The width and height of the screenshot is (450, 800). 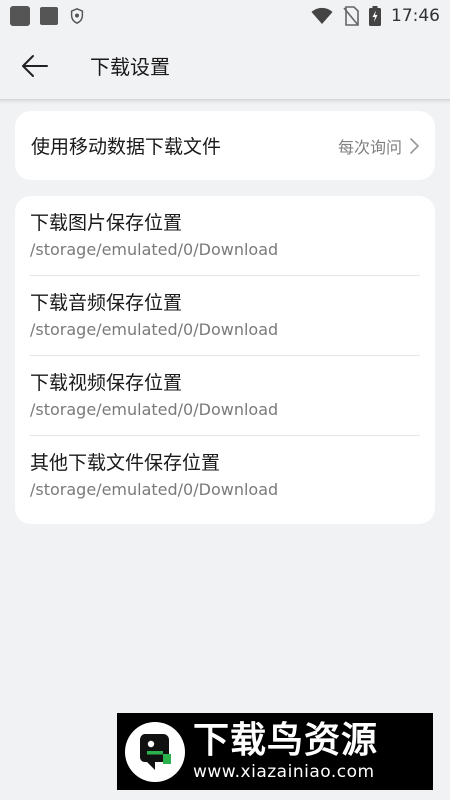 I want to click on watermark-text: 下载鸟资源 www.xiazainiao.com, so click(x=286, y=751).